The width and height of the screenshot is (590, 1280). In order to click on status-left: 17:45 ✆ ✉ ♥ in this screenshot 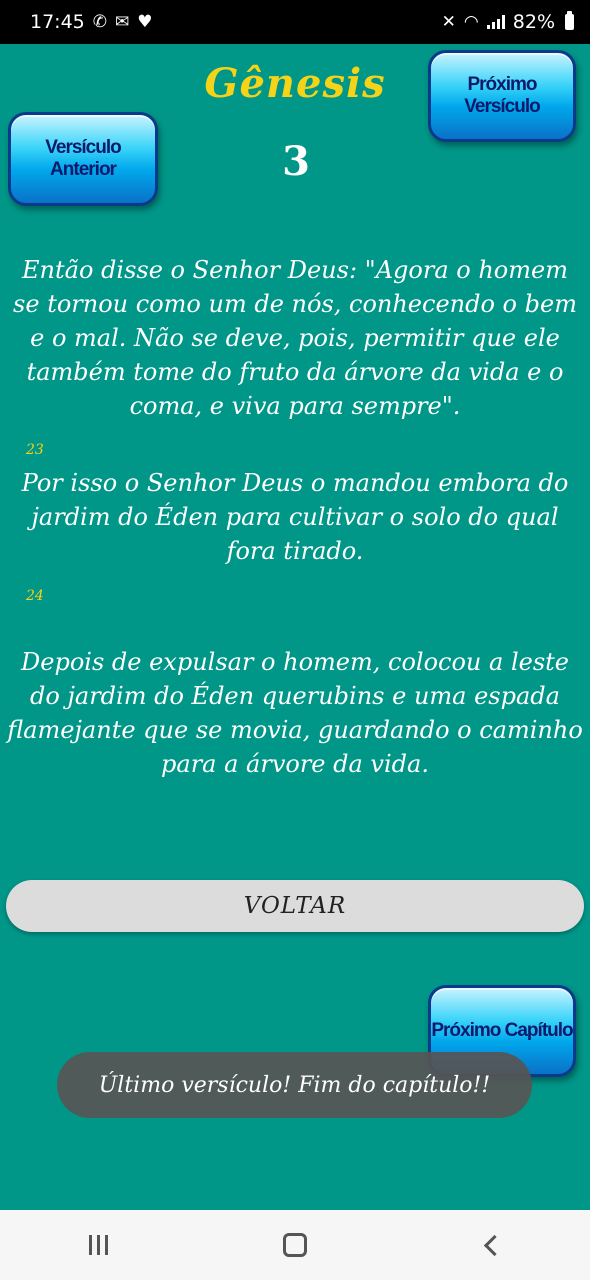, I will do `click(91, 22)`.